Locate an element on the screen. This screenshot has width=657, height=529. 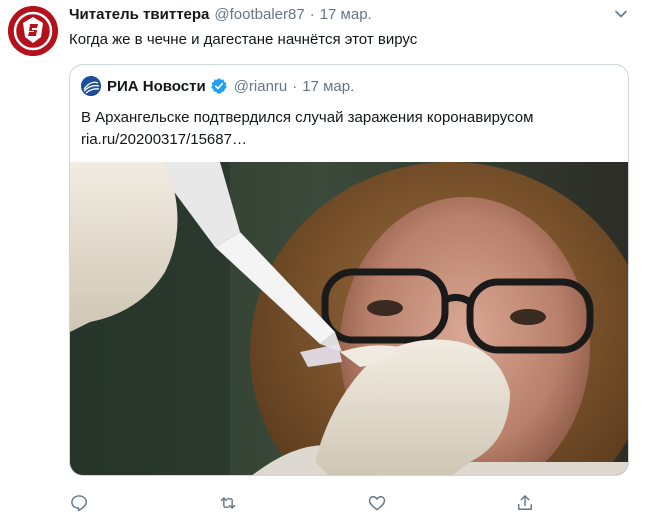
quoted-tweet-header: РИА Новости @rianru · 17 мар. is located at coordinates (217, 86).